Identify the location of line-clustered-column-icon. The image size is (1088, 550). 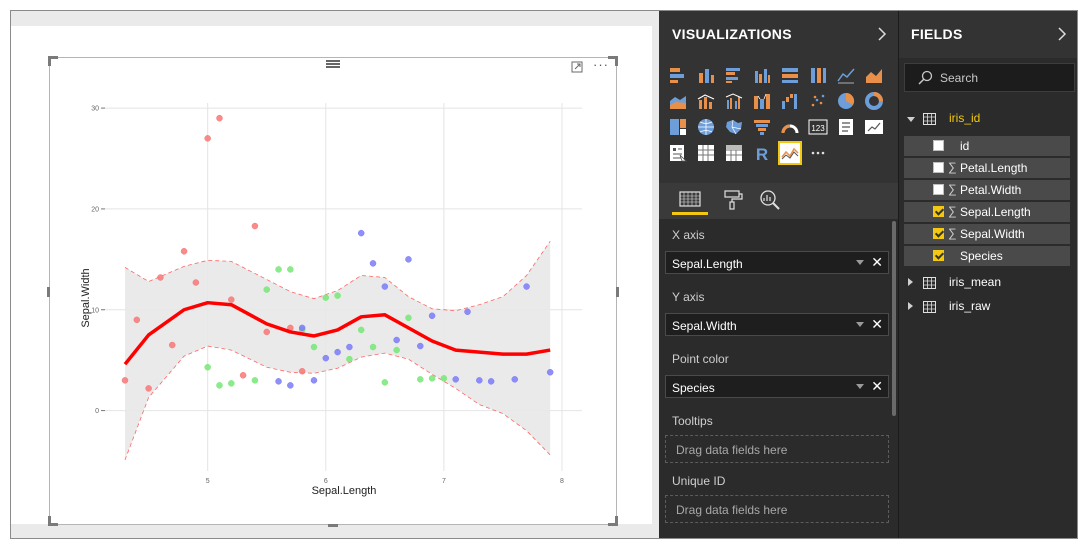
(734, 101).